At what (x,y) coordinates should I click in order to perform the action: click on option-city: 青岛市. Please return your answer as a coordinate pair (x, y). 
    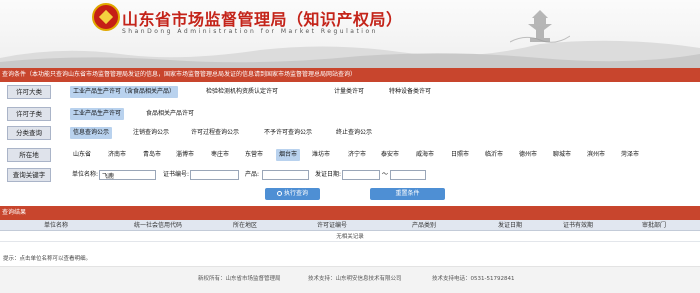
    Looking at the image, I should click on (152, 155).